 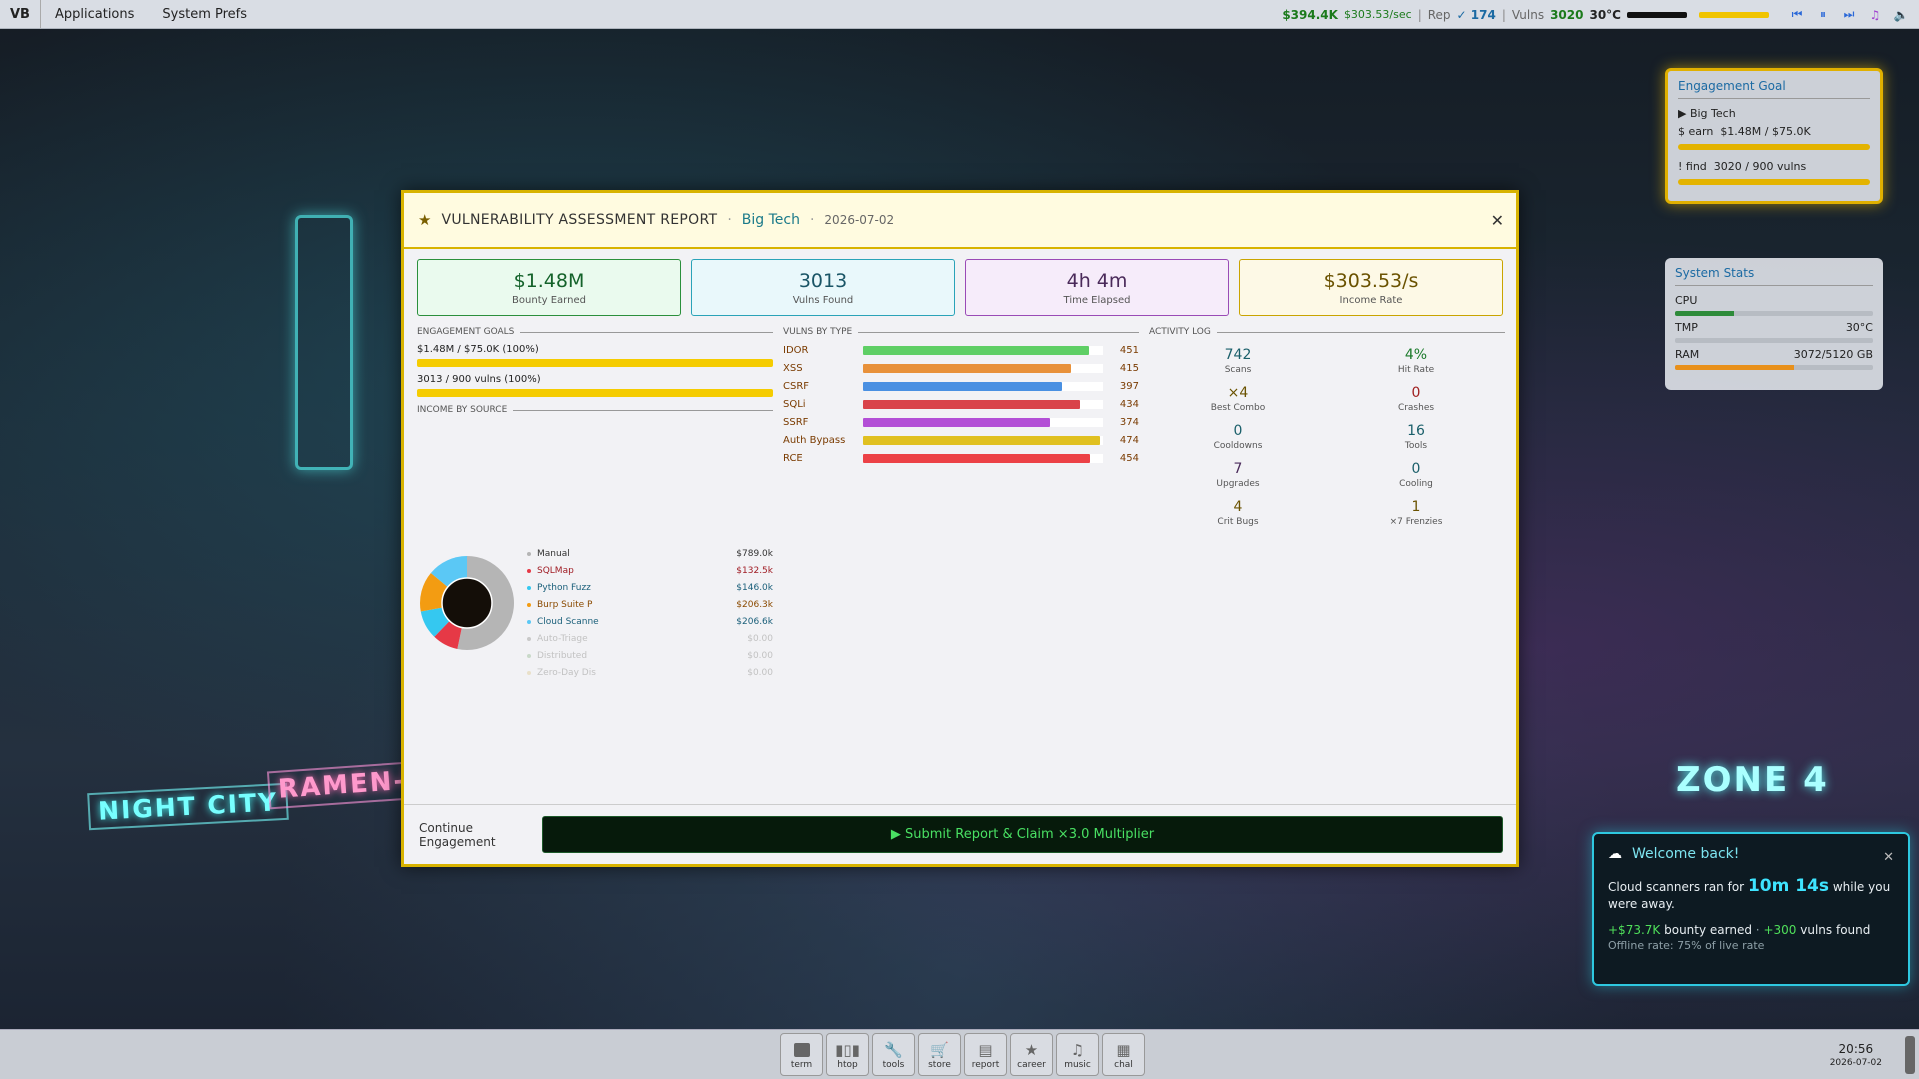 What do you see at coordinates (650, 638) in the screenshot?
I see `legend-item: Auto-Triage $0.00` at bounding box center [650, 638].